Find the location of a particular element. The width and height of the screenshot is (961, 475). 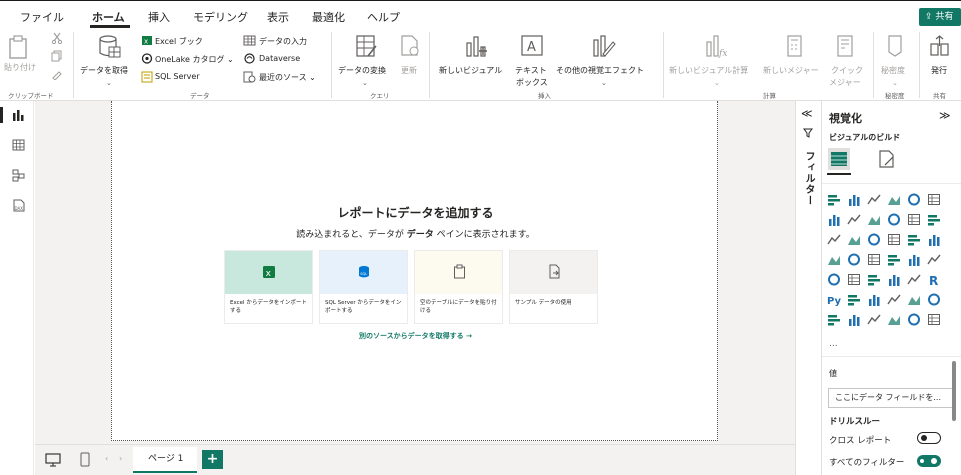

azure-map-icon is located at coordinates (894, 259).